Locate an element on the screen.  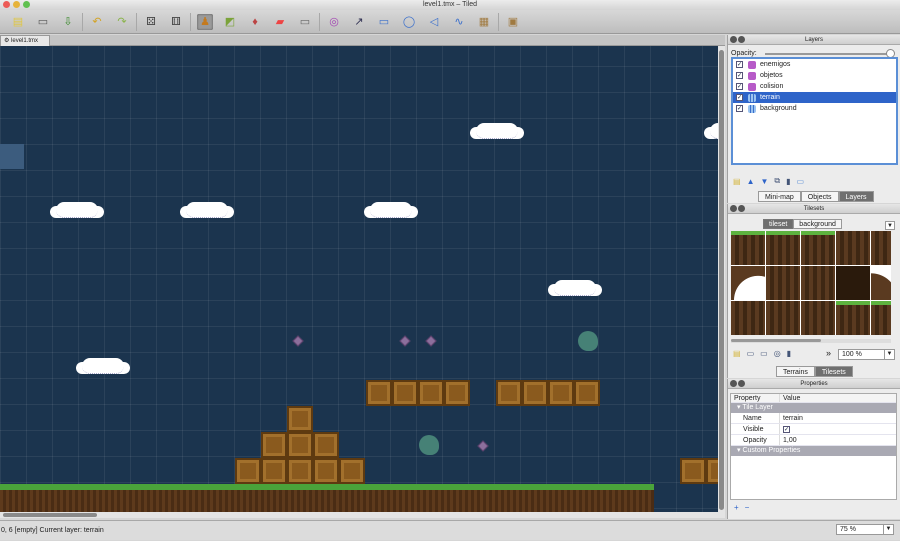
tab-objects: Objects is located at coordinates (819, 196).